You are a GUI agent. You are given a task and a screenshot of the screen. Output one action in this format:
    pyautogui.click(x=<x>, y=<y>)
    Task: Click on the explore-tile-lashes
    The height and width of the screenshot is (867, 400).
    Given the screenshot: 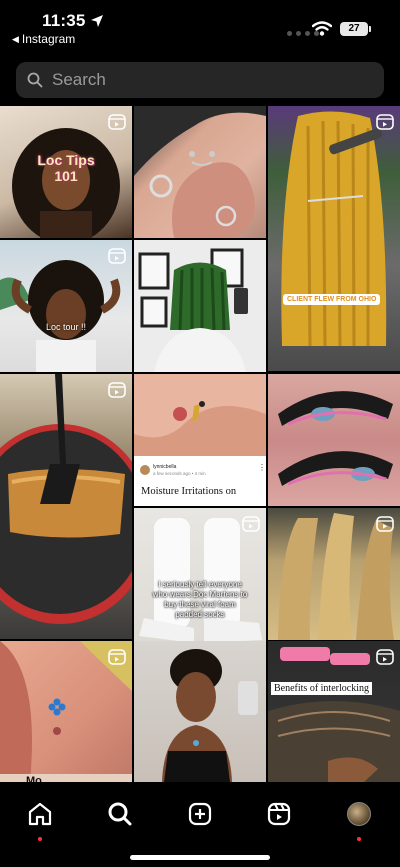 What is the action you would take?
    pyautogui.click(x=334, y=440)
    